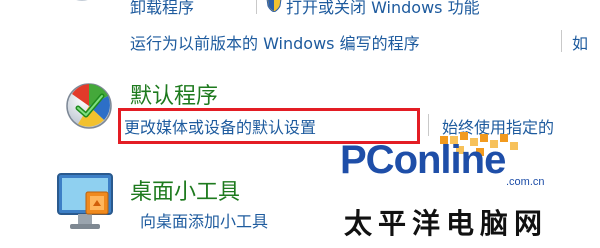 The image size is (600, 248). What do you see at coordinates (383, 9) in the screenshot?
I see `toggle-windows-features-link: 打开或关闭 Windows 功能` at bounding box center [383, 9].